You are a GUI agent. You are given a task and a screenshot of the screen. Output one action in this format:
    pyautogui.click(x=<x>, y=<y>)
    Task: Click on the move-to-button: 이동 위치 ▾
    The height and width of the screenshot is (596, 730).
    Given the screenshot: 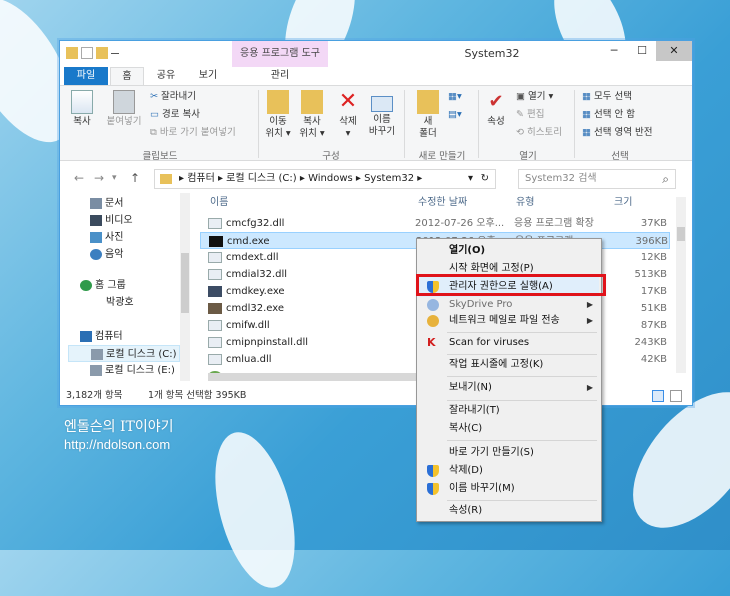 What is the action you would take?
    pyautogui.click(x=278, y=115)
    